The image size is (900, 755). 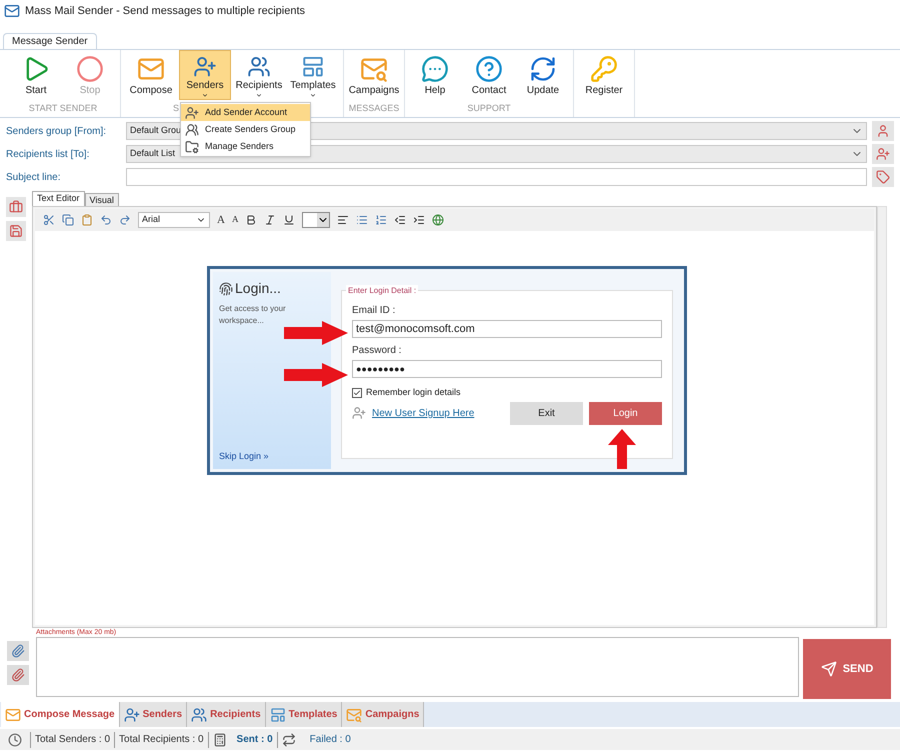 I want to click on input-field, so click(x=496, y=177).